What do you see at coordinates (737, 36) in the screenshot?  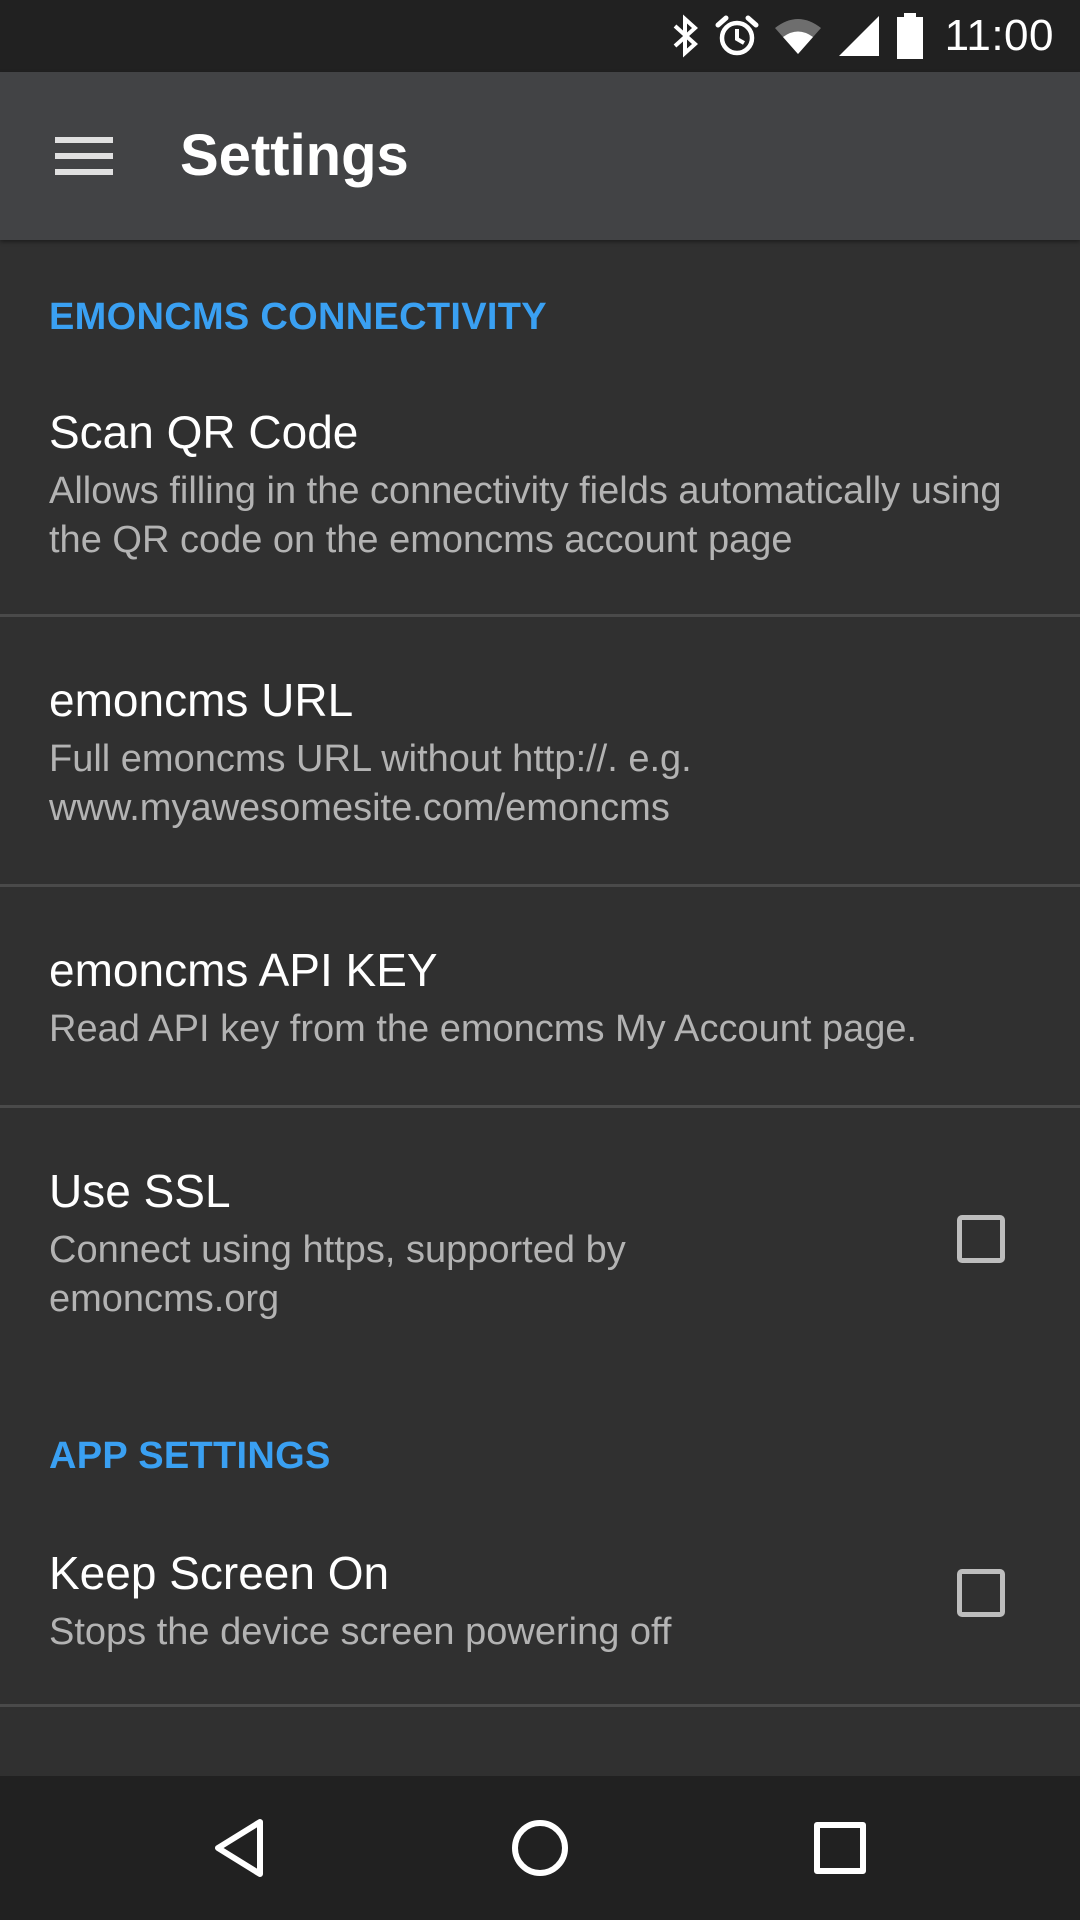 I see `alarm-icon` at bounding box center [737, 36].